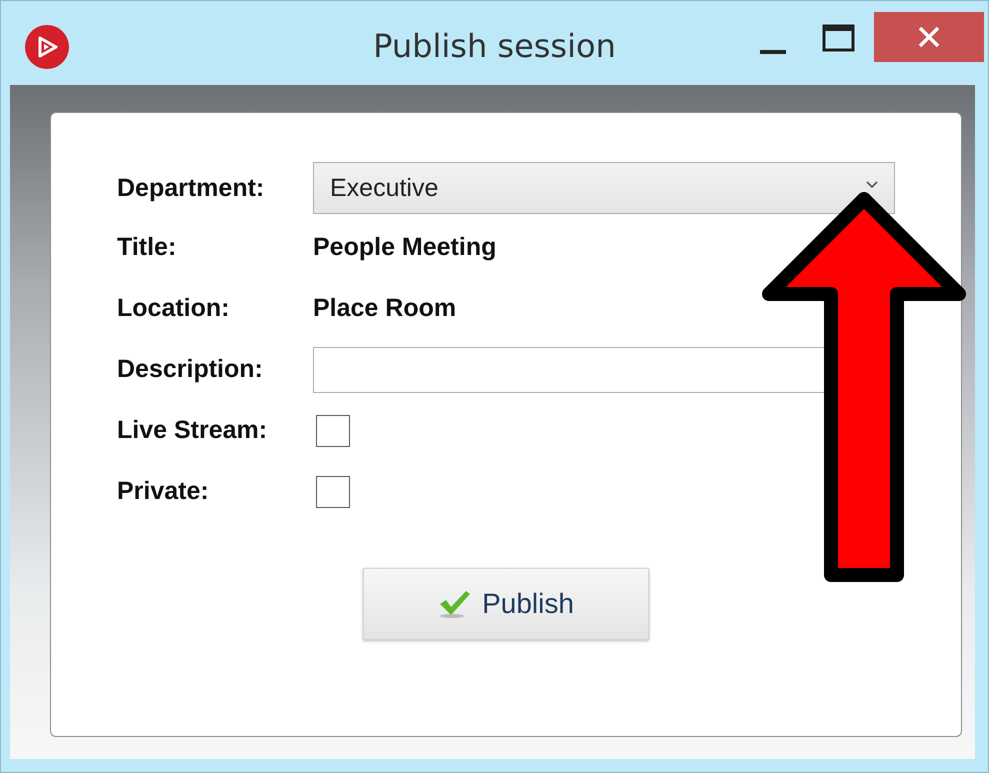  I want to click on window-title: Publish session, so click(494, 46).